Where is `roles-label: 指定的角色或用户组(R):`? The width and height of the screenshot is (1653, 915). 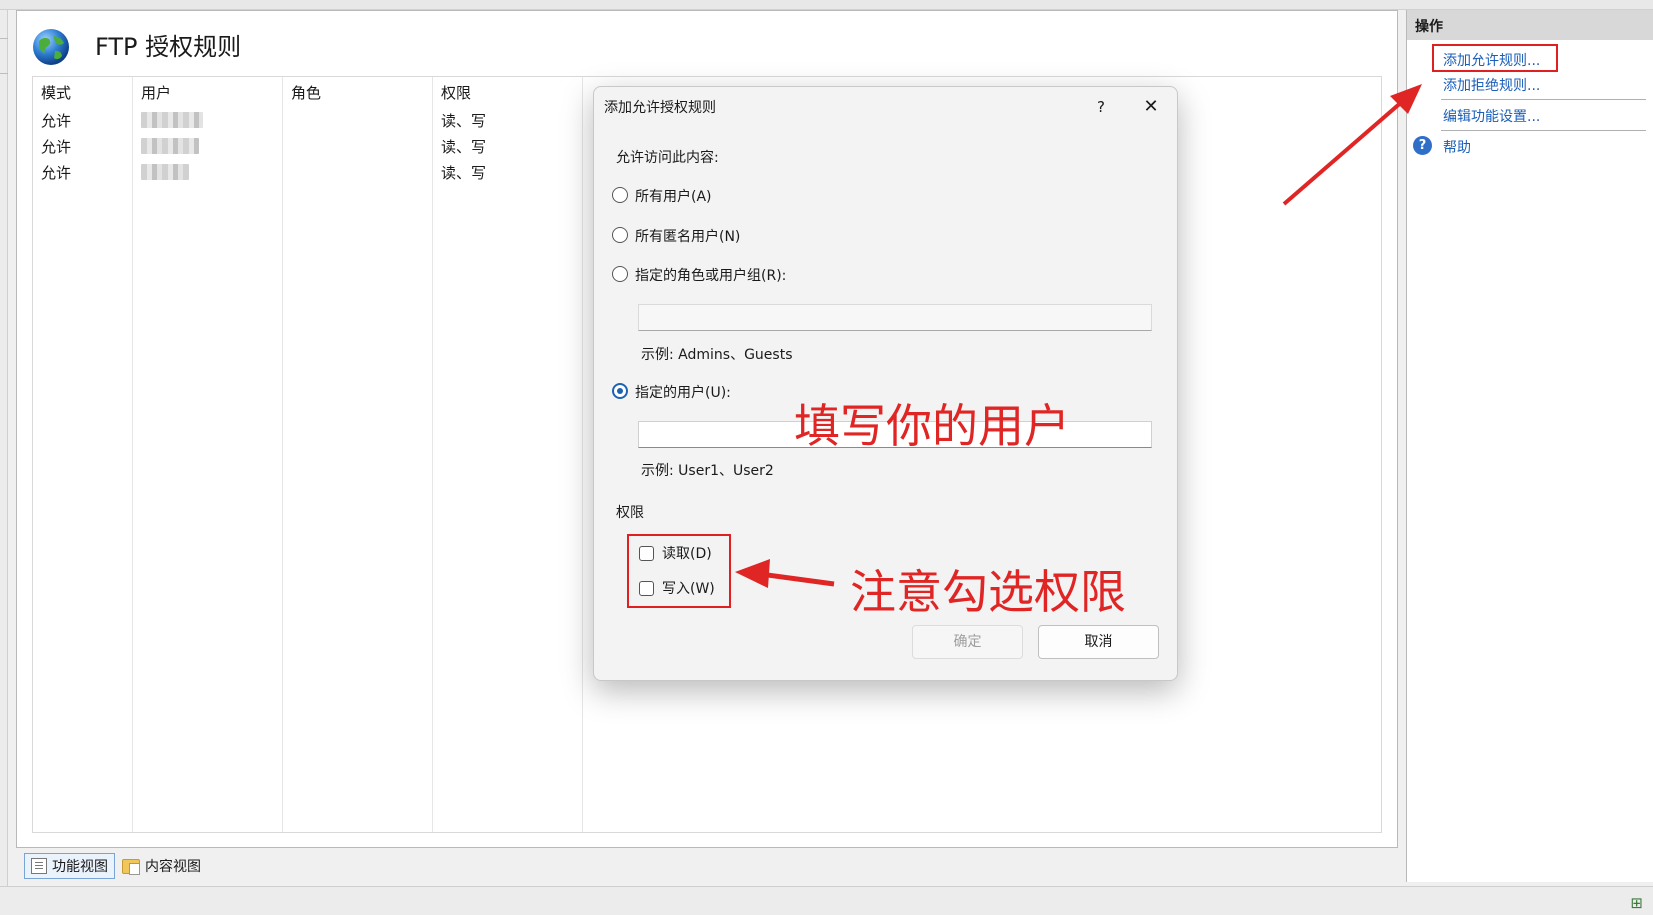
roles-label: 指定的角色或用户组(R): is located at coordinates (710, 275).